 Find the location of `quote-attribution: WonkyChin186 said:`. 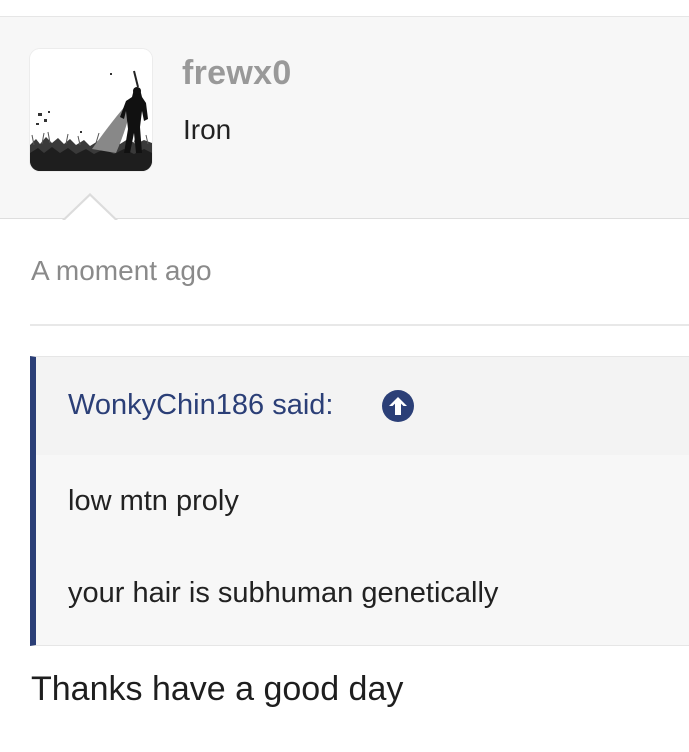

quote-attribution: WonkyChin186 said: is located at coordinates (200, 405).